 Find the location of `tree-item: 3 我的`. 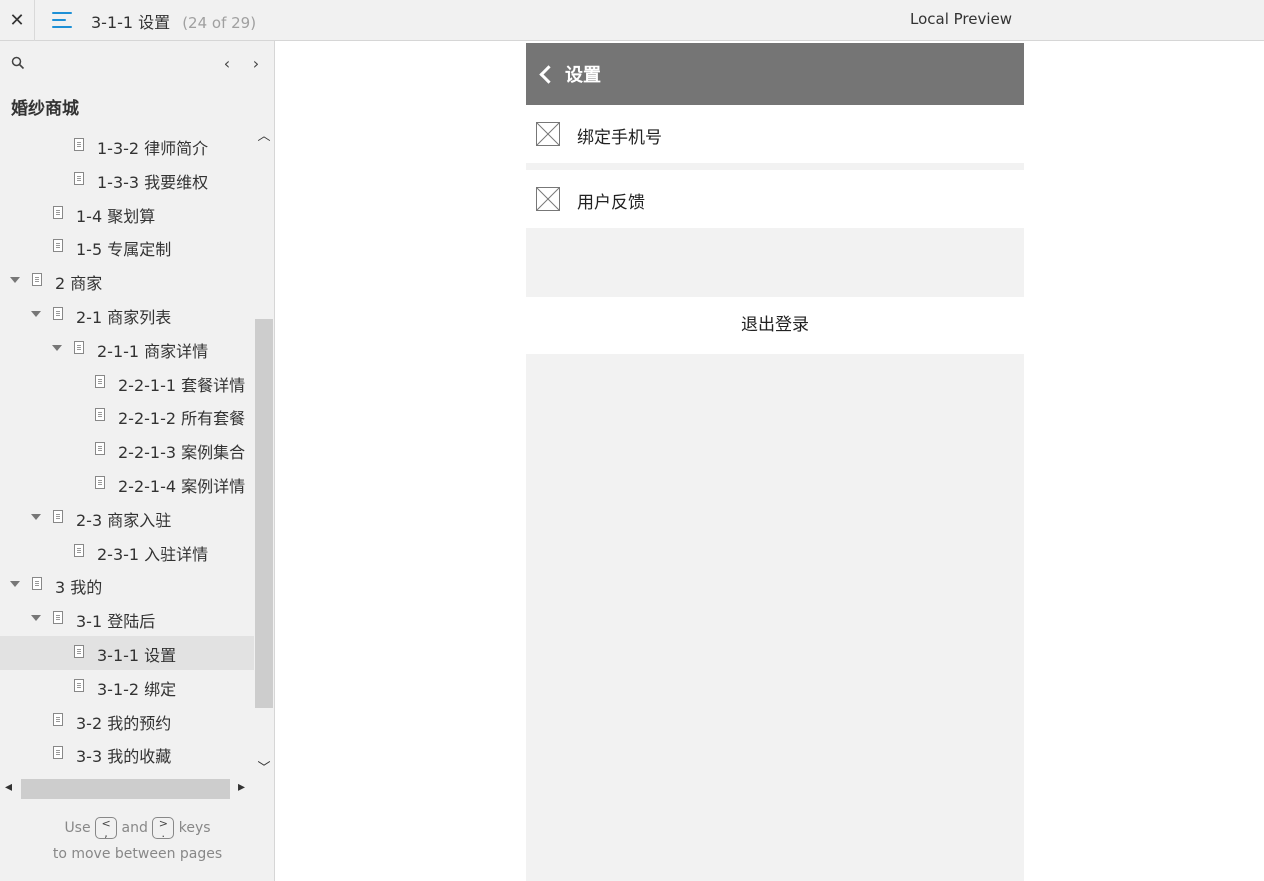

tree-item: 3 我的 is located at coordinates (127, 585).